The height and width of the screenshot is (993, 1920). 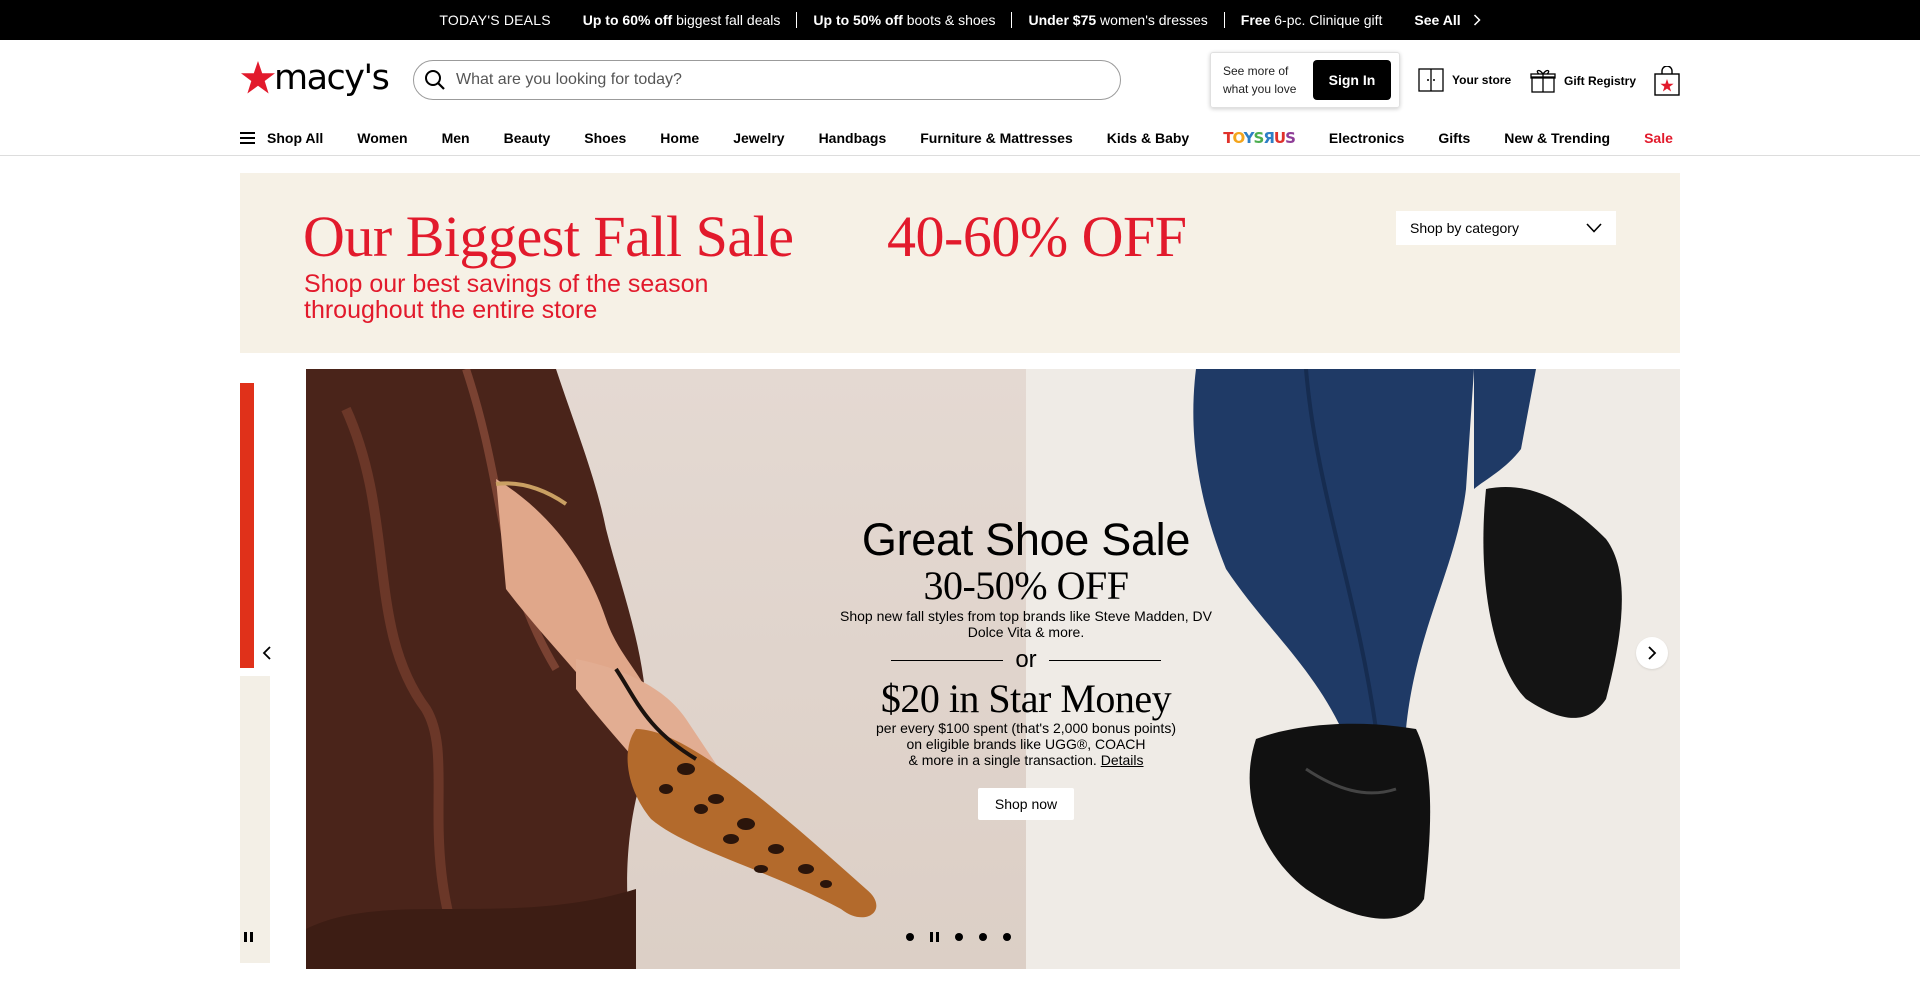 I want to click on nav-item-furniture: Furniture & Mattresses, so click(x=996, y=138).